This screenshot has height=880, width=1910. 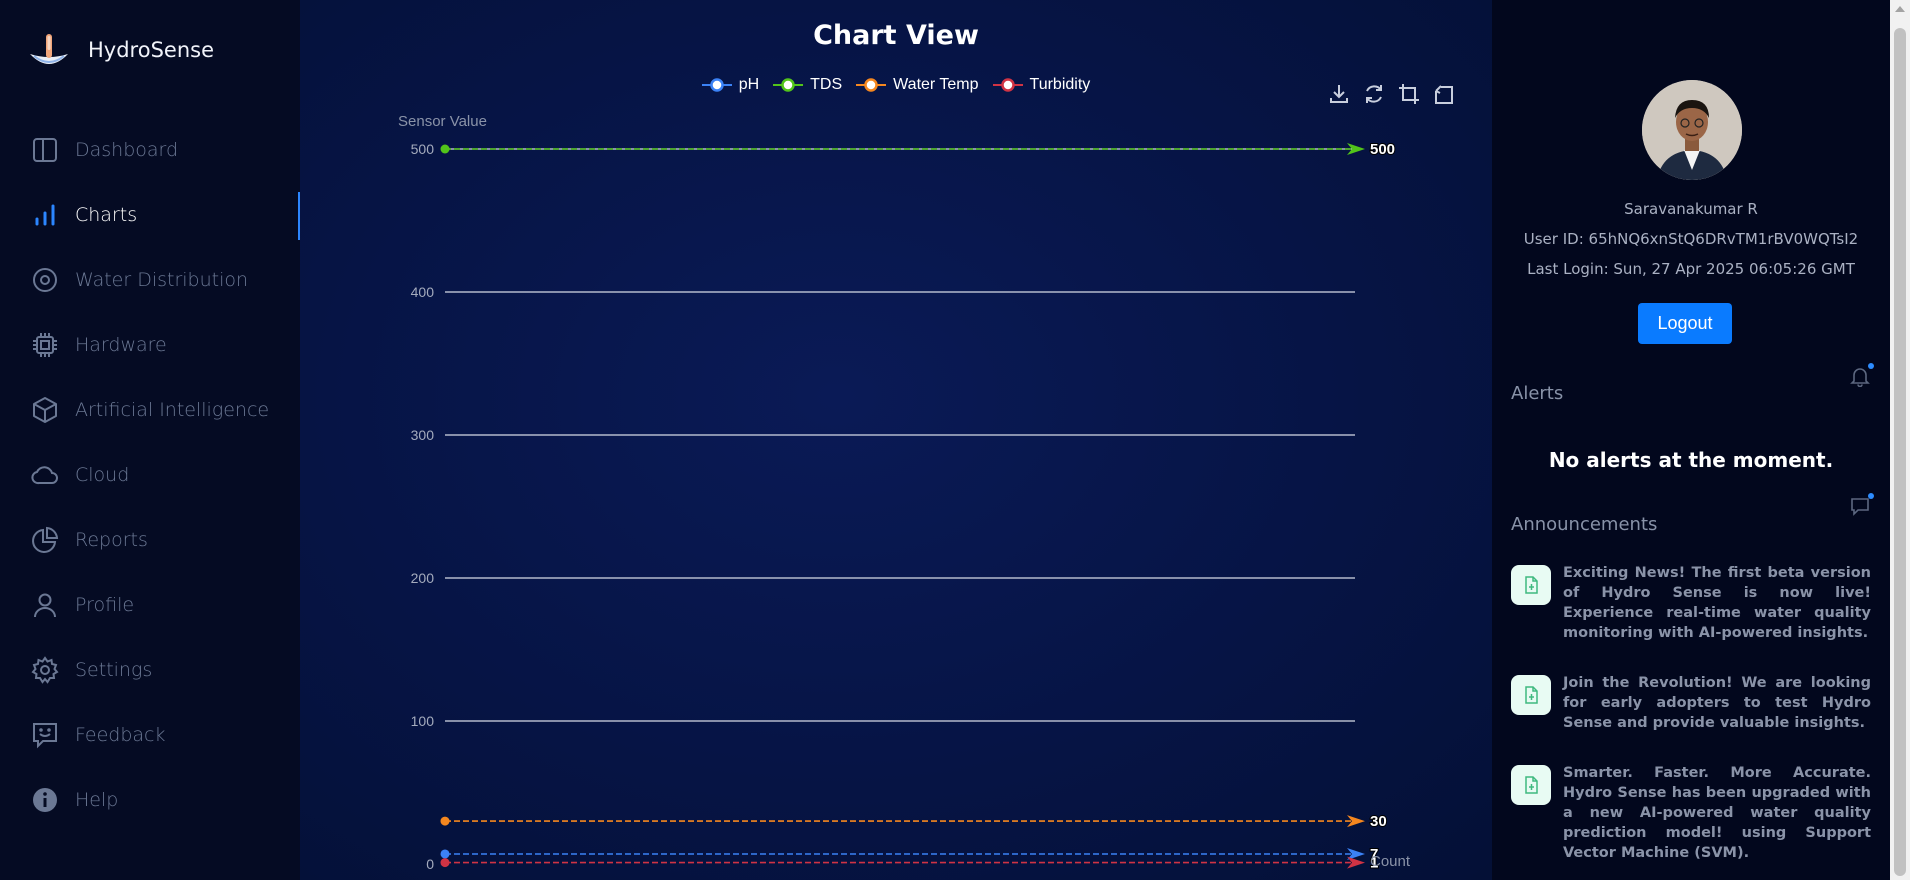 I want to click on data-point-turbidity, so click(x=445, y=863).